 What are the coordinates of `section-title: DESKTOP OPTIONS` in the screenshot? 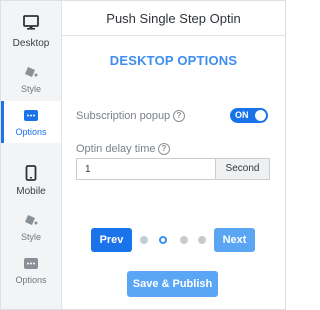 It's located at (173, 60).